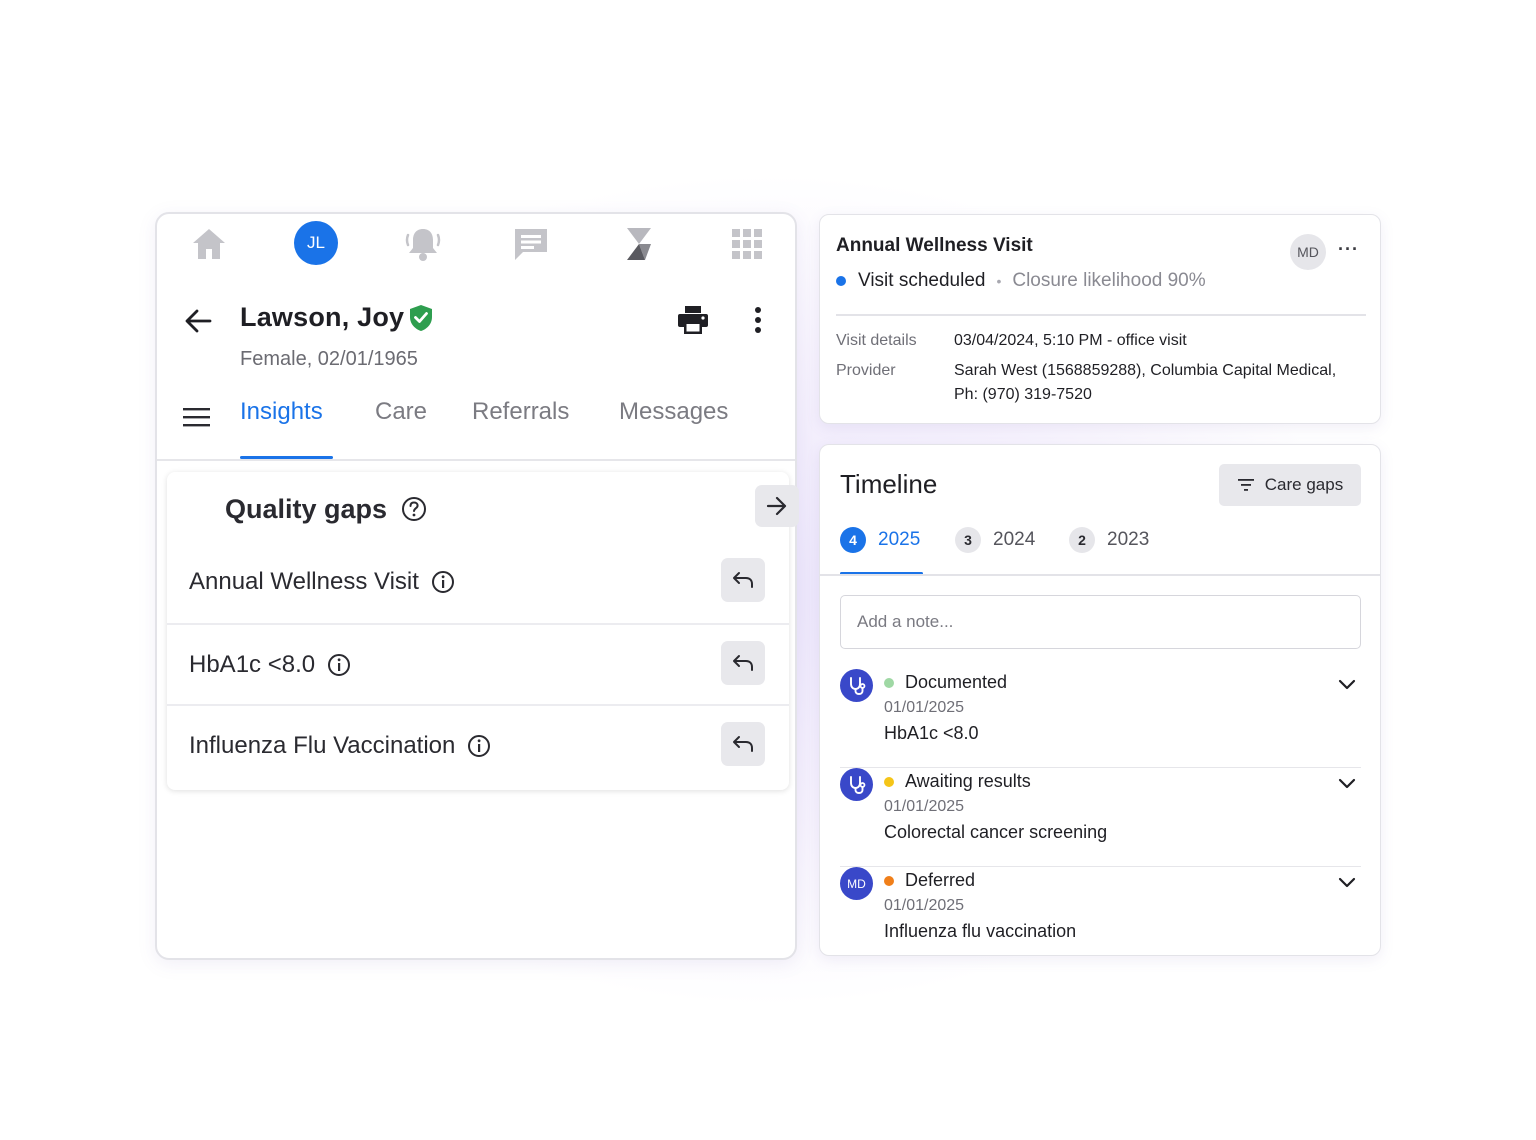  I want to click on back-button, so click(198, 321).